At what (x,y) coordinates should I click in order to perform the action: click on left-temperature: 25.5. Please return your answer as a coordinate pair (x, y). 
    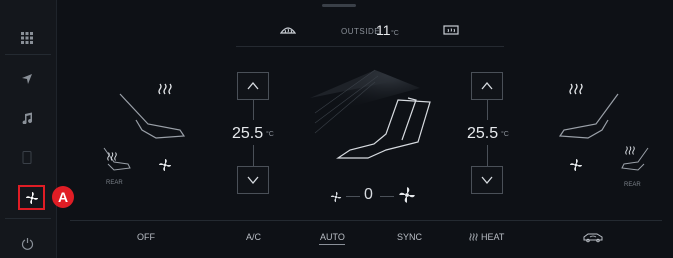
    Looking at the image, I should click on (248, 133).